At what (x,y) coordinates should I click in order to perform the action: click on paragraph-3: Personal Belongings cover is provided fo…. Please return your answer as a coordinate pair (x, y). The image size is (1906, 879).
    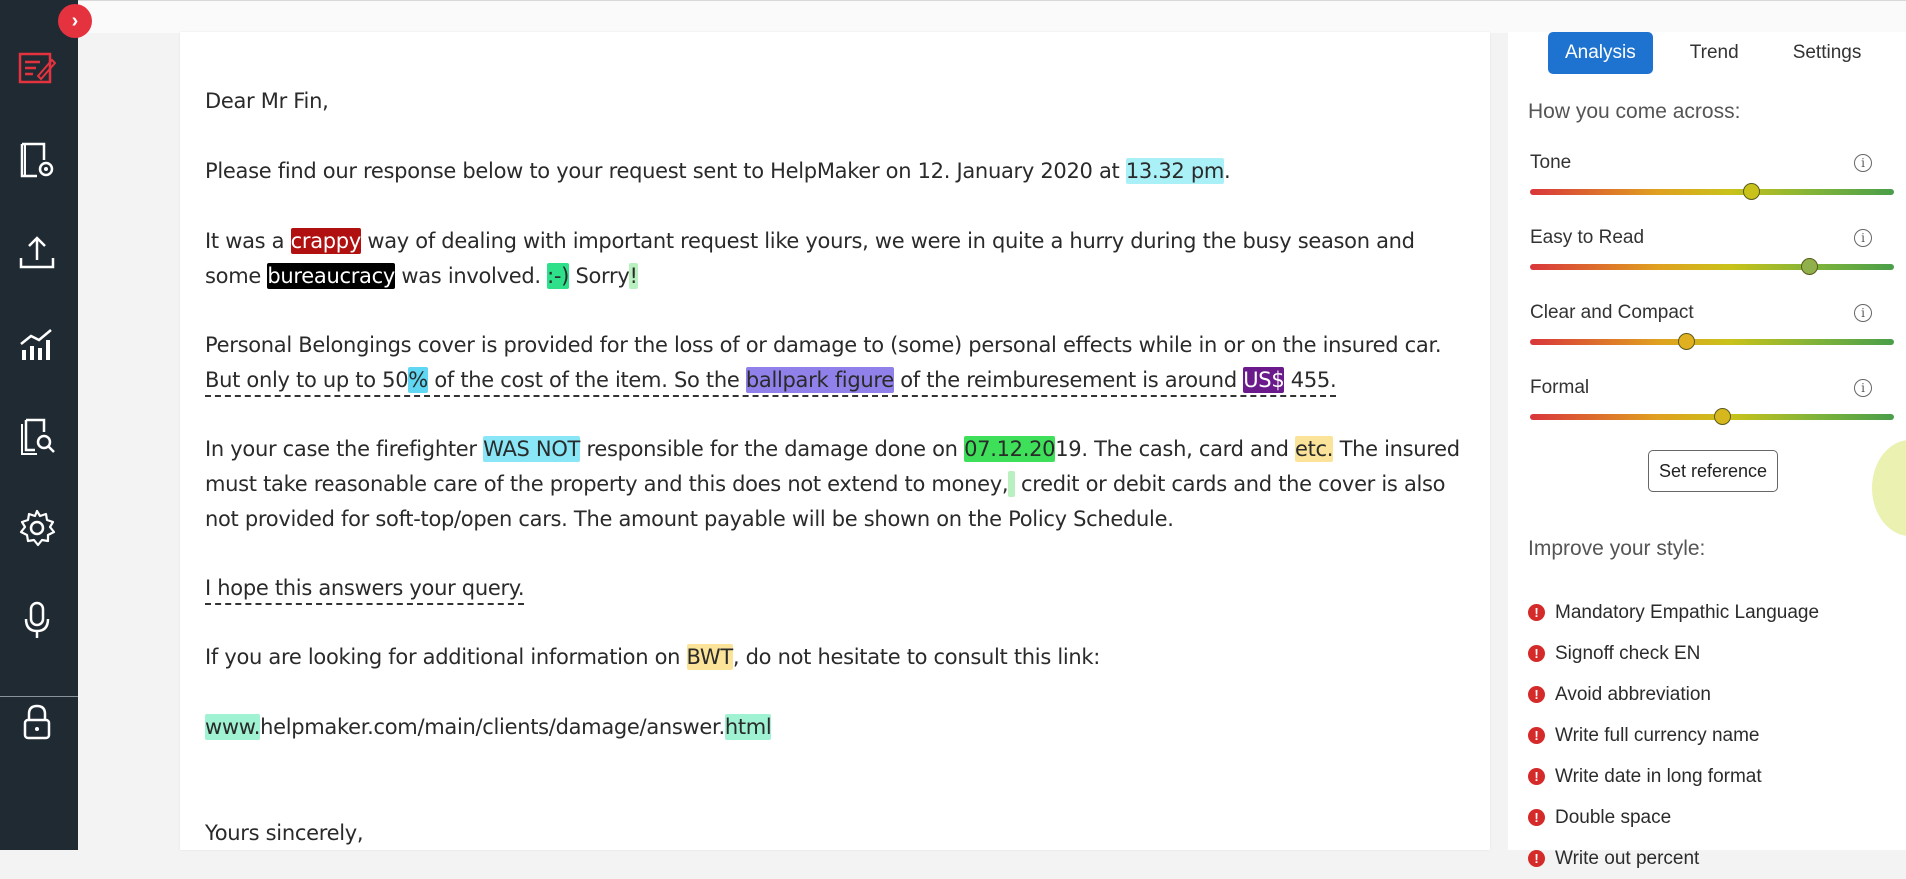
    Looking at the image, I should click on (840, 363).